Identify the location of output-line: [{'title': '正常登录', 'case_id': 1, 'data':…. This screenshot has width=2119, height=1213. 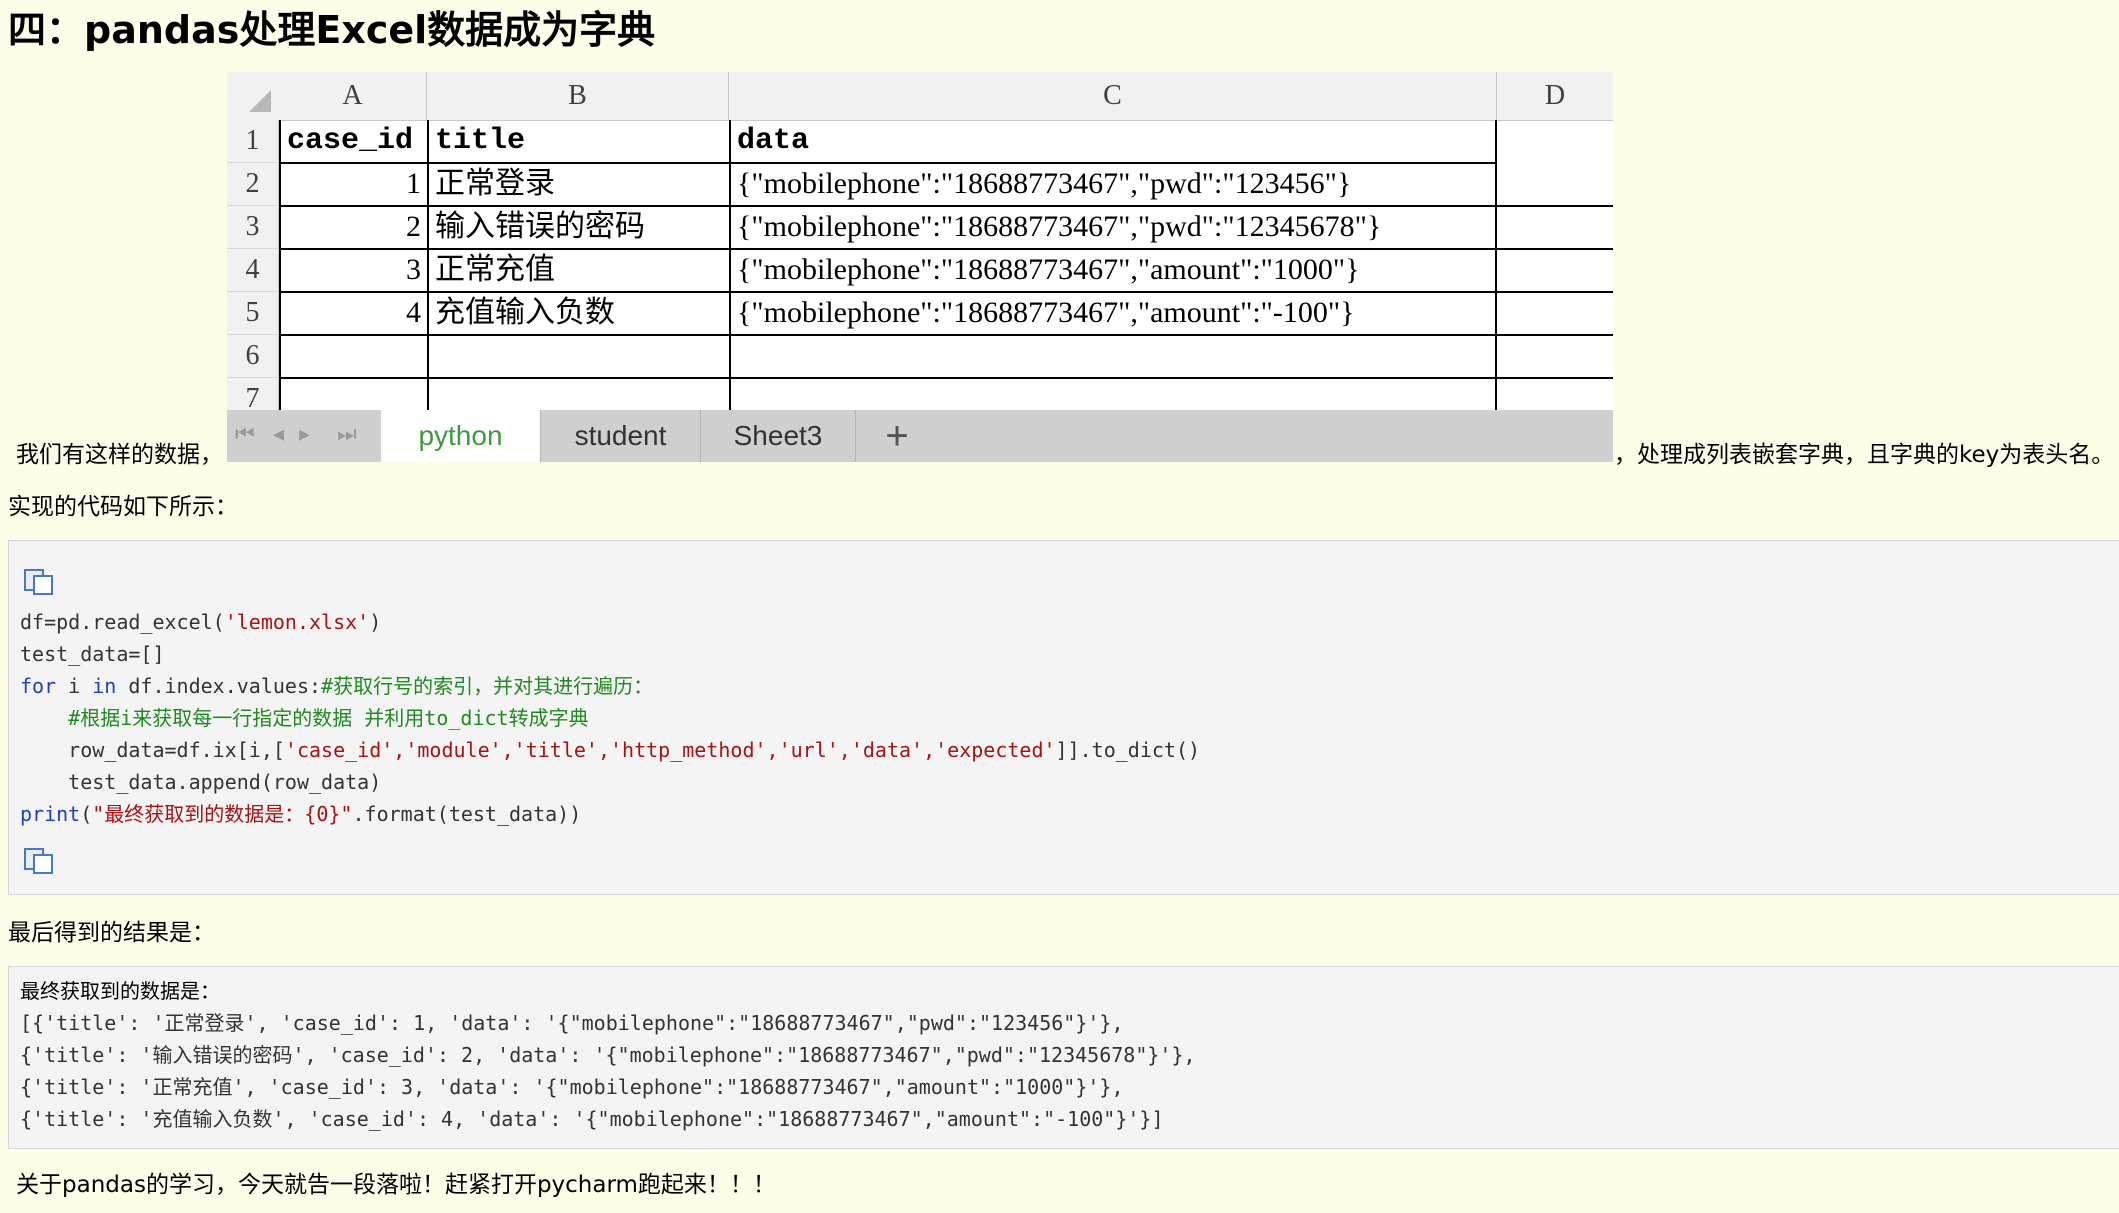
(572, 1023).